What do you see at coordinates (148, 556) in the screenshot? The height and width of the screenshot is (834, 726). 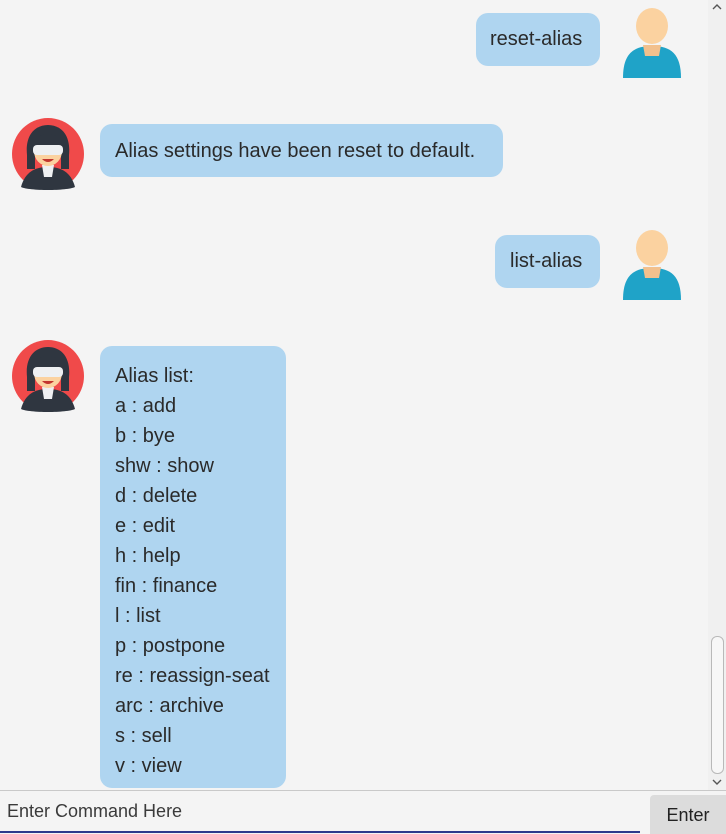 I see `alias-list-line: h : help` at bounding box center [148, 556].